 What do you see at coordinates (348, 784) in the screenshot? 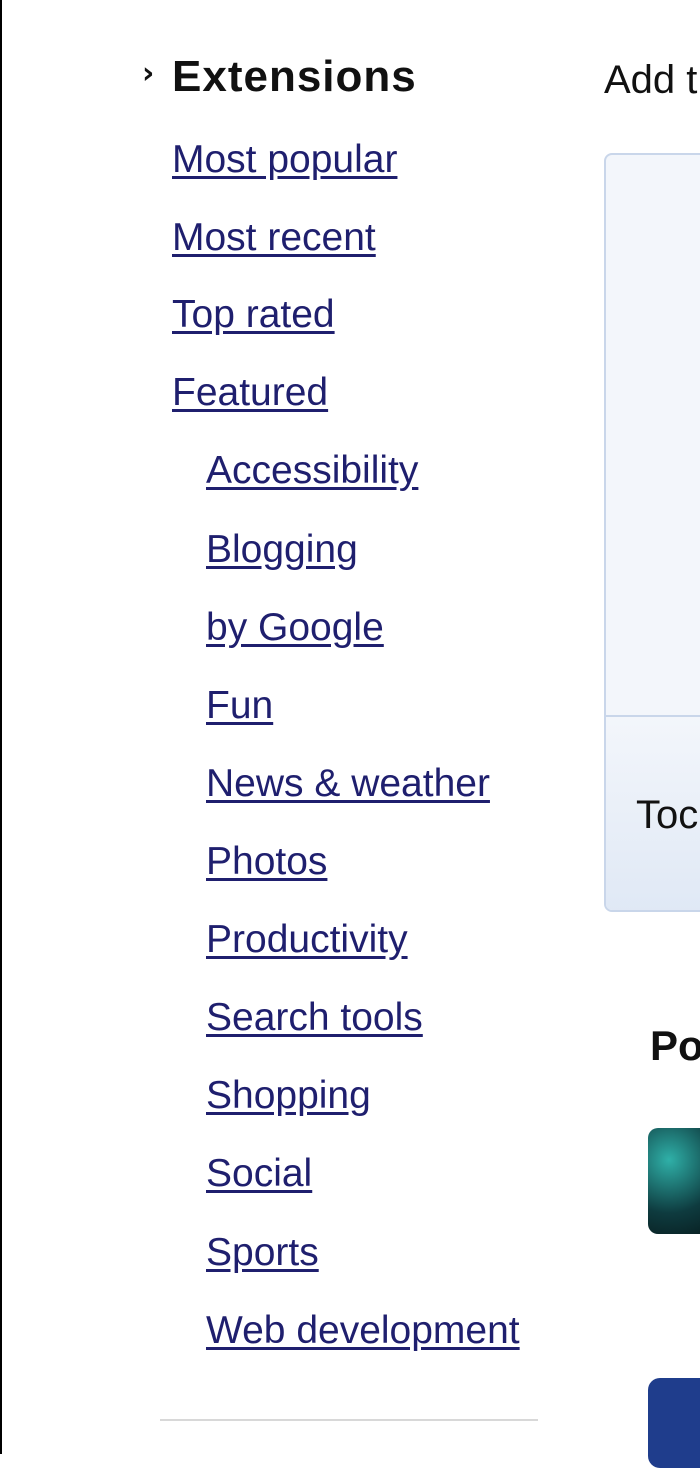
I see `category-news-weather: News & weather` at bounding box center [348, 784].